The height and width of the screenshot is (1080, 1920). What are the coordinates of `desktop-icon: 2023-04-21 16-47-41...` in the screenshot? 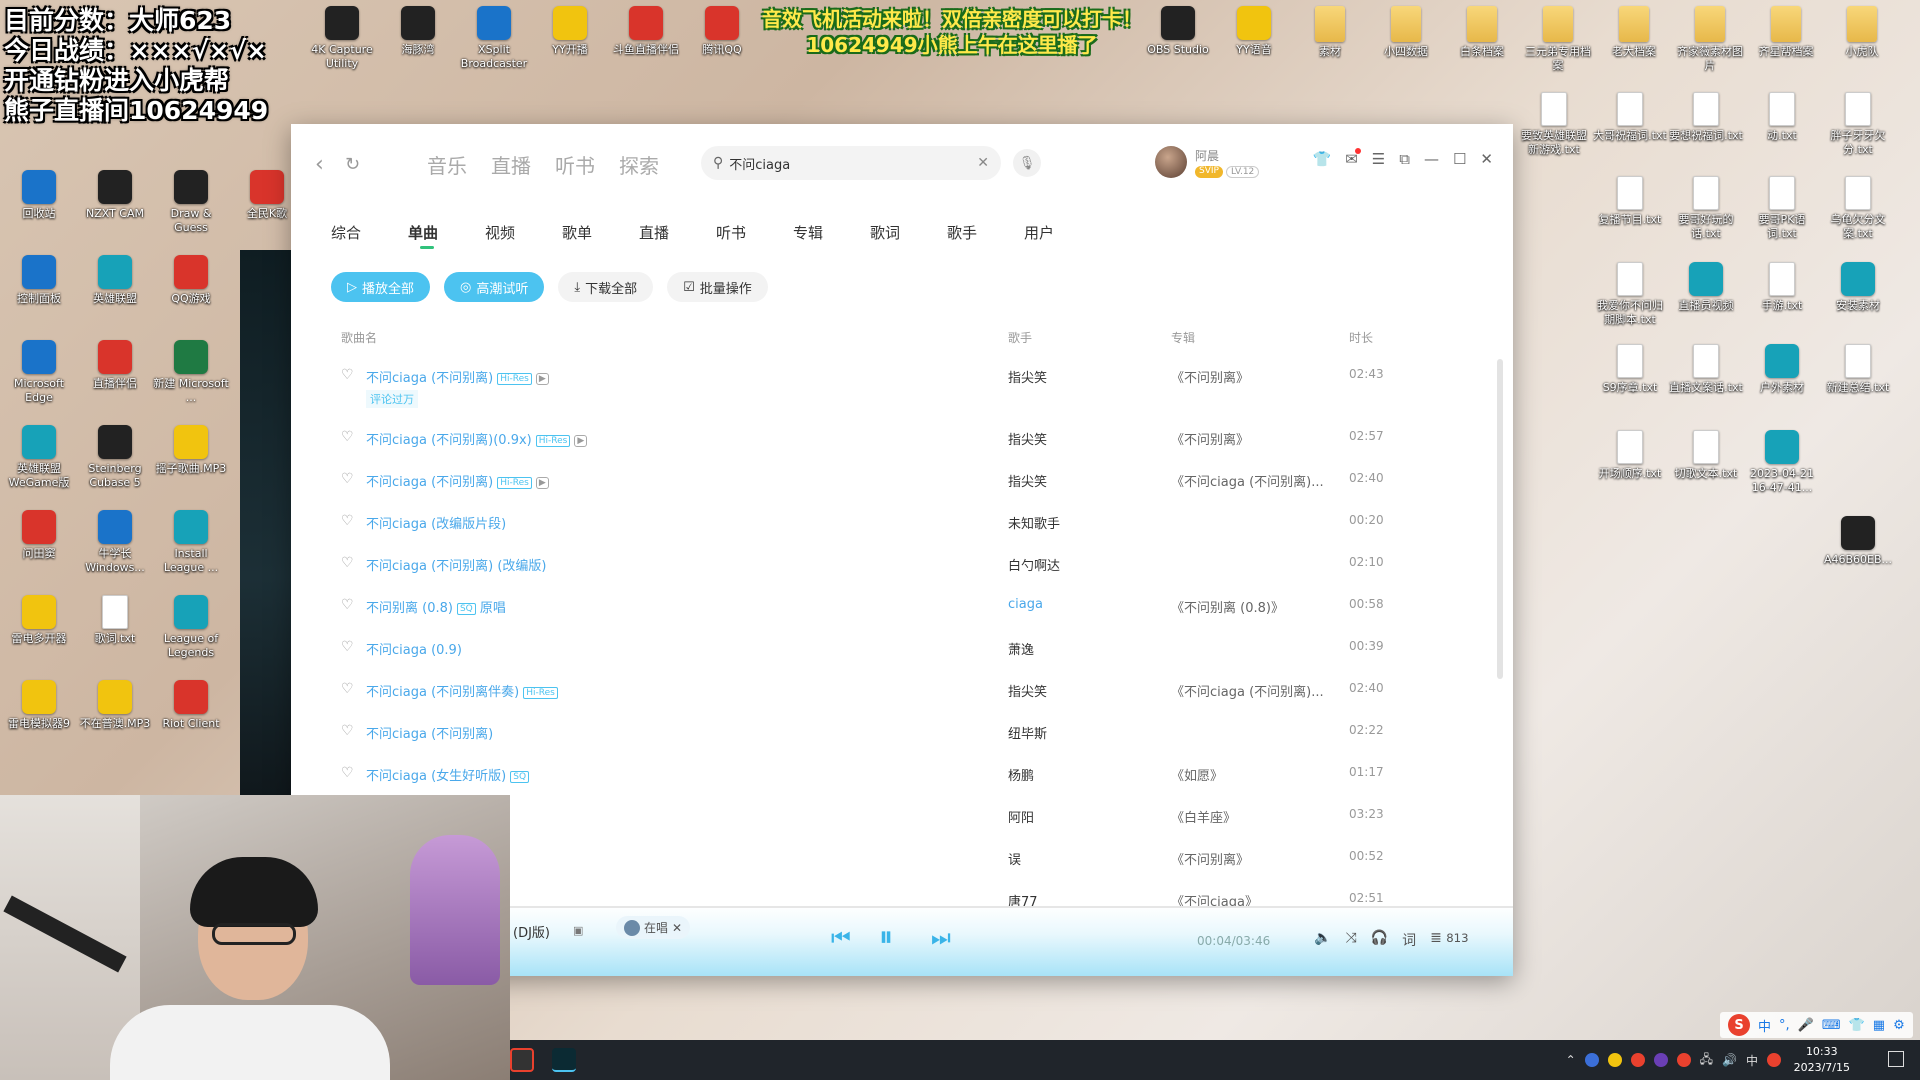 It's located at (1782, 462).